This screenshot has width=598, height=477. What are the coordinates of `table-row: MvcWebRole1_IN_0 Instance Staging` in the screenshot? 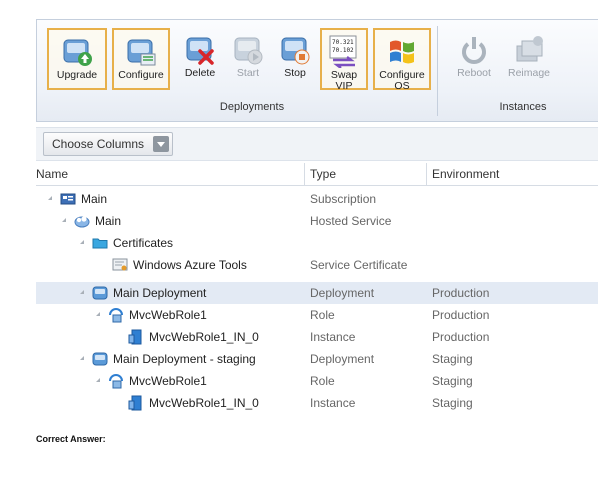 It's located at (317, 403).